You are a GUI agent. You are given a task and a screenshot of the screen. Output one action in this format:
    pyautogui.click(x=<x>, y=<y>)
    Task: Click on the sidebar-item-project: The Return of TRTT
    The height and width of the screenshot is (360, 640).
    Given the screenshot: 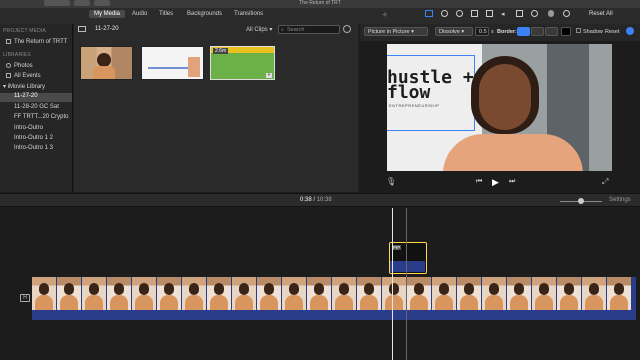 What is the action you would take?
    pyautogui.click(x=36, y=42)
    